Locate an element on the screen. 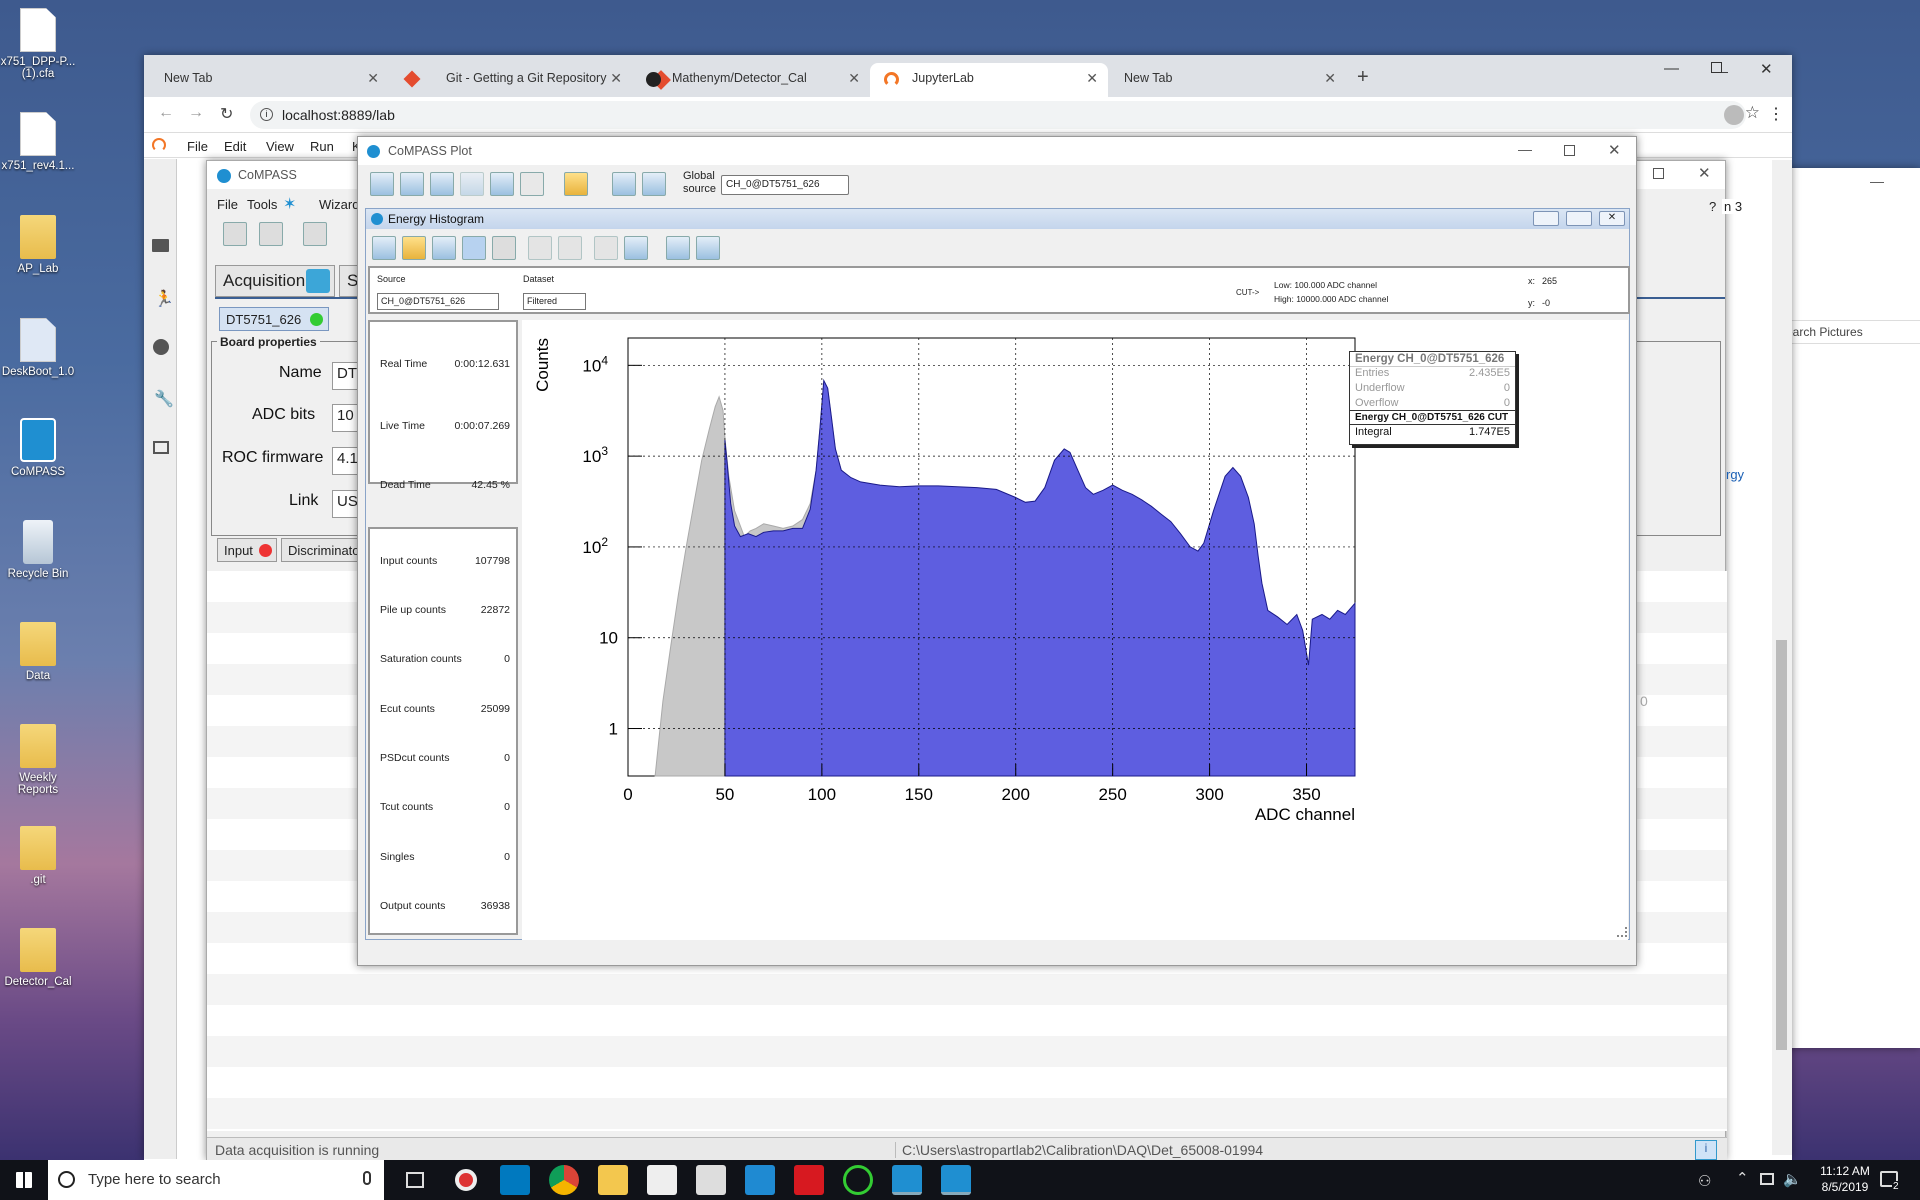 This screenshot has width=1920, height=1200. window-minimize-button: — is located at coordinates (1671, 68).